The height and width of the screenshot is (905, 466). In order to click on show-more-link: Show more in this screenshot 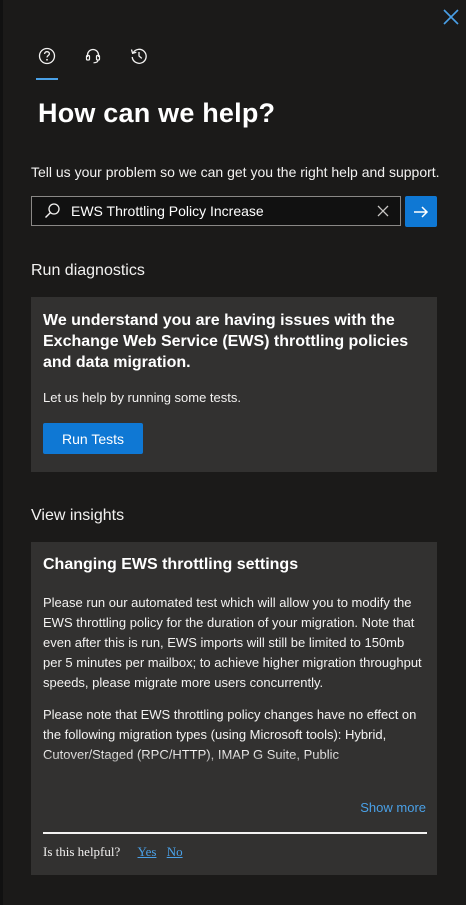, I will do `click(393, 807)`.